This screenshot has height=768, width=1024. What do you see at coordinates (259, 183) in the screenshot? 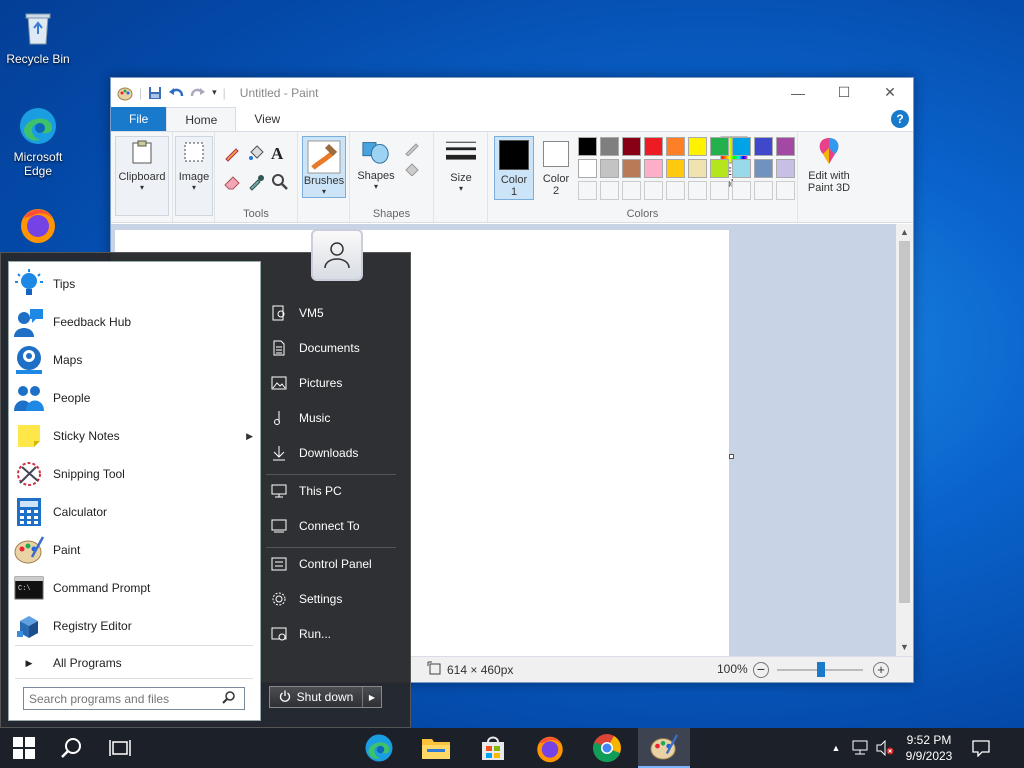
I see `color-picker-icon` at bounding box center [259, 183].